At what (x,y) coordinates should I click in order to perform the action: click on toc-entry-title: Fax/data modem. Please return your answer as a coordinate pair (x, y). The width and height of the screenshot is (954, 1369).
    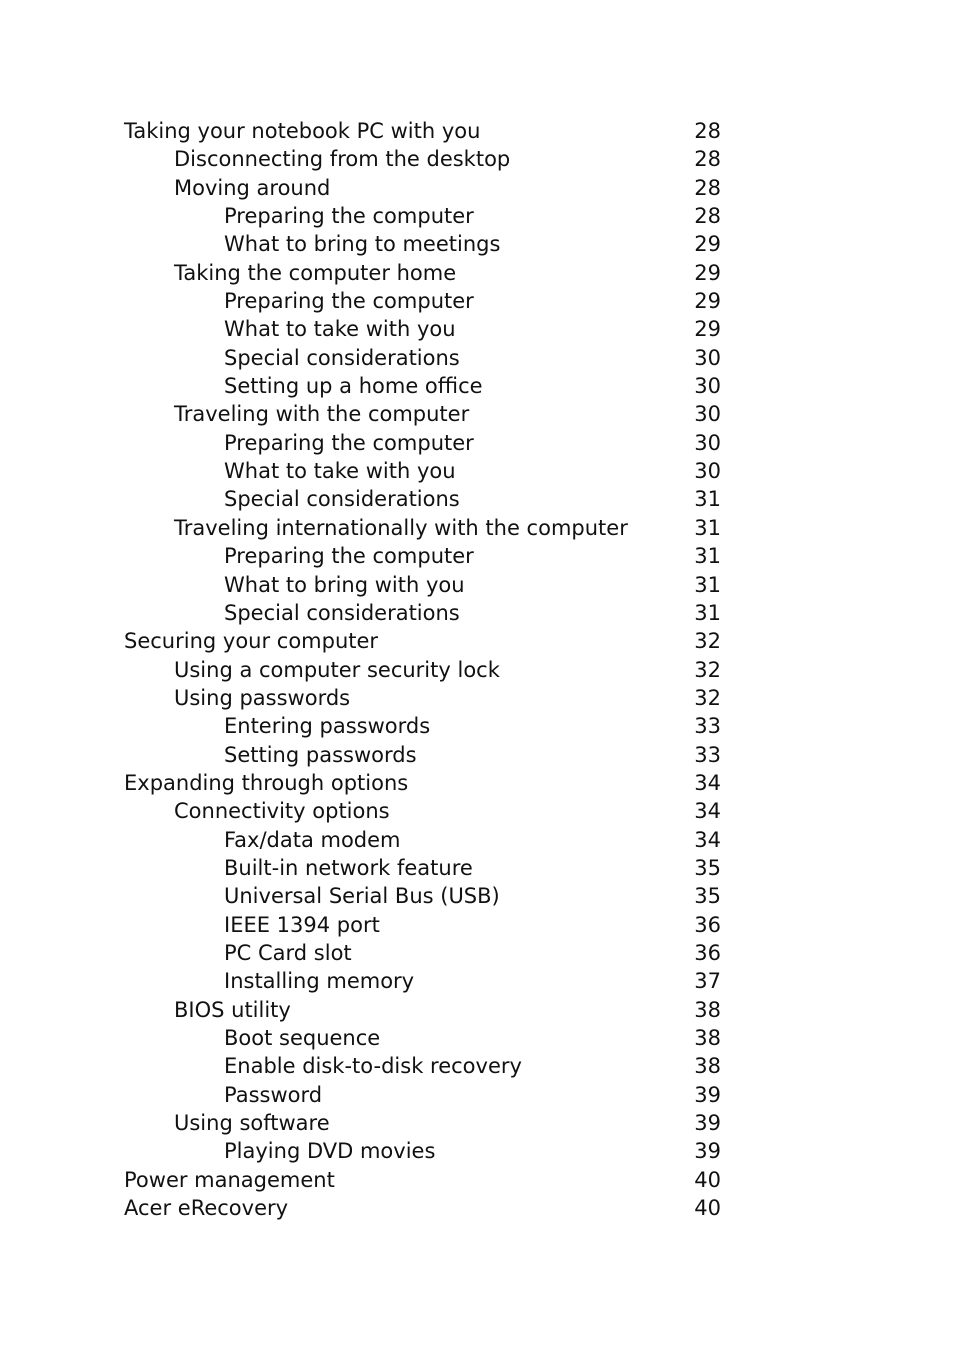
    Looking at the image, I should click on (312, 840).